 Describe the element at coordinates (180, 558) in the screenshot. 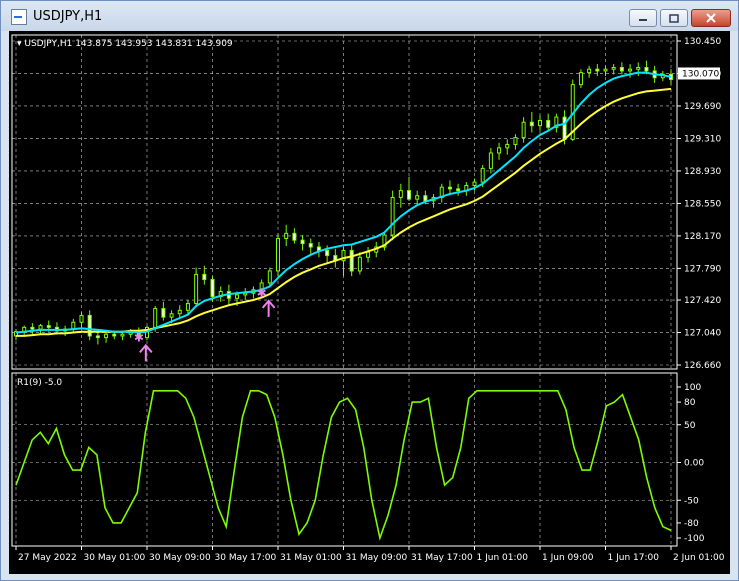

I see `time-tick-label: 30 May 09:00` at that location.